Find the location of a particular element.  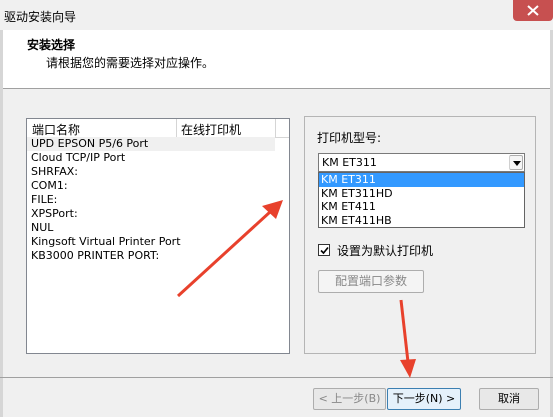

checkmark-icon is located at coordinates (324, 250).